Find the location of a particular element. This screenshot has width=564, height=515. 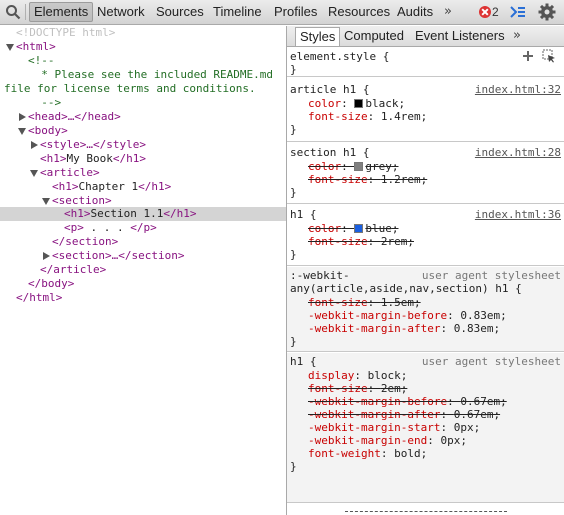

dom-node-head: <head>…</head> is located at coordinates (143, 117).